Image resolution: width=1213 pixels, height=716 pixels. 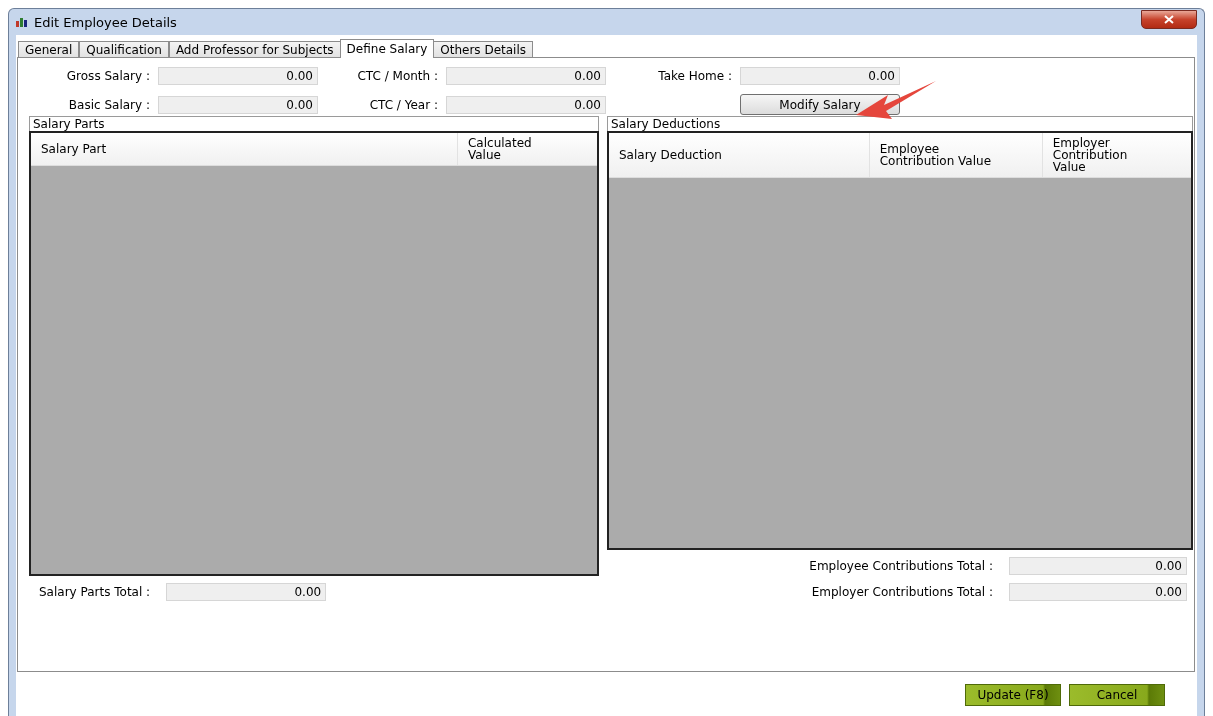 What do you see at coordinates (244, 149) in the screenshot?
I see `column-header: Salary Part` at bounding box center [244, 149].